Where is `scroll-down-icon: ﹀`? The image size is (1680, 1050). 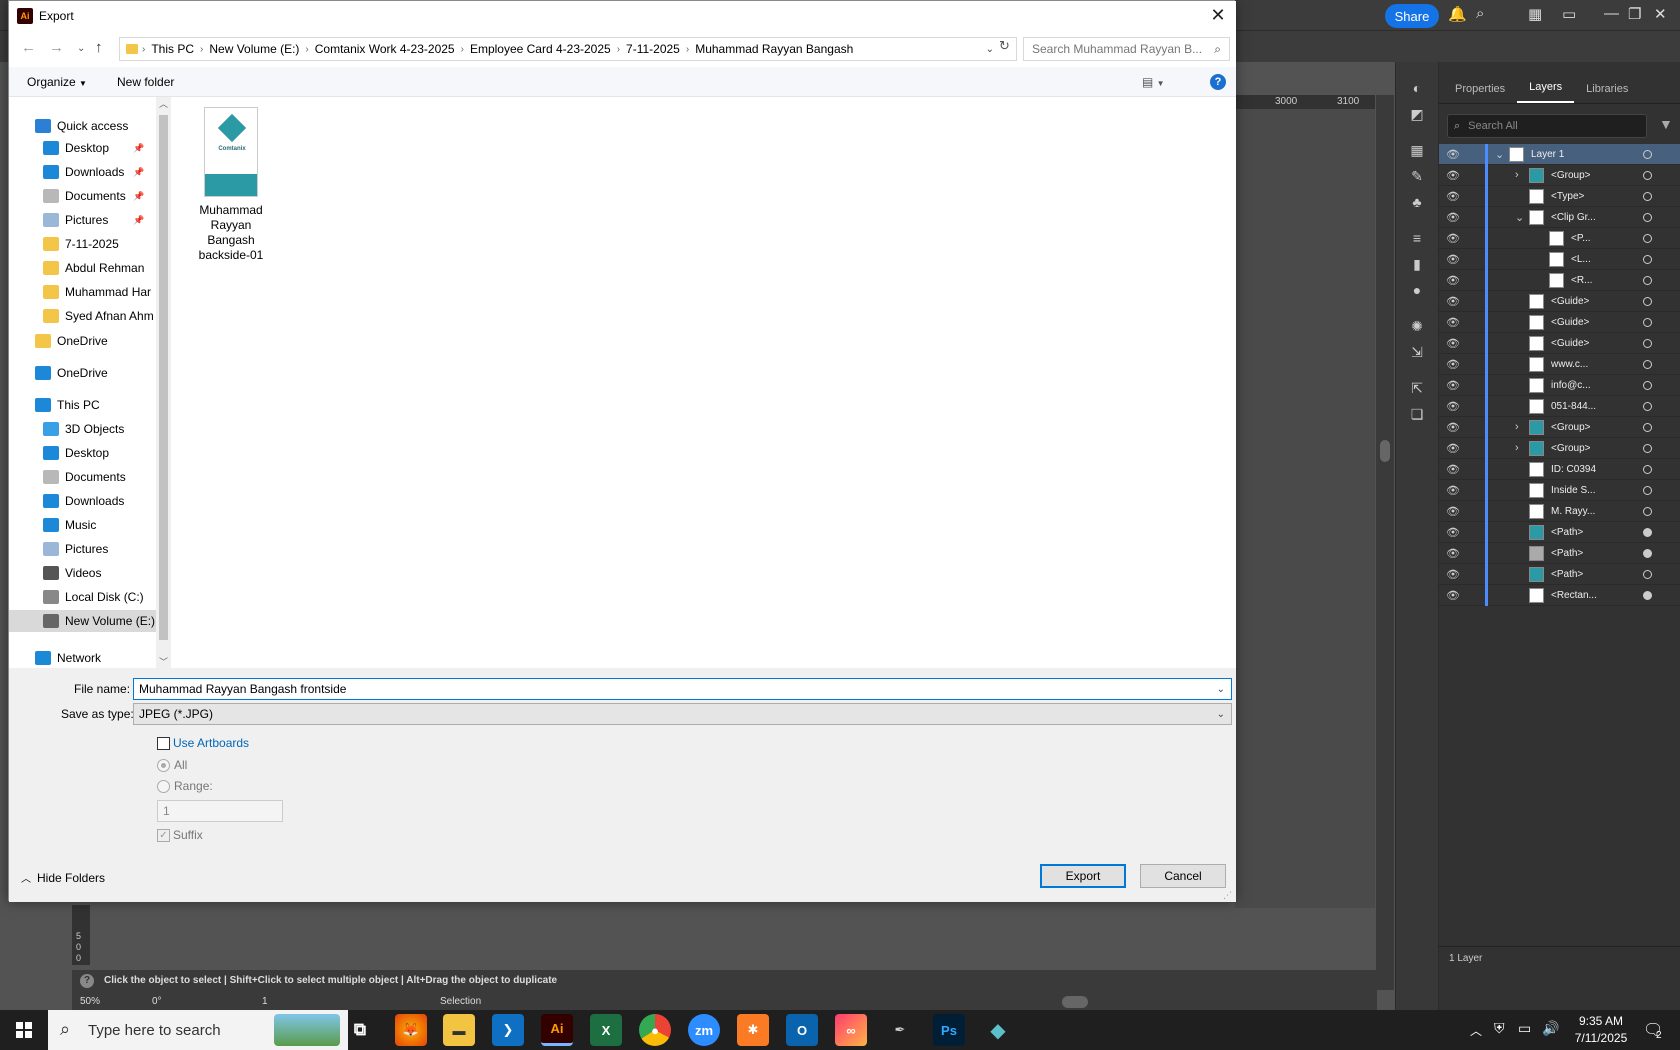 scroll-down-icon: ﹀ is located at coordinates (163, 661).